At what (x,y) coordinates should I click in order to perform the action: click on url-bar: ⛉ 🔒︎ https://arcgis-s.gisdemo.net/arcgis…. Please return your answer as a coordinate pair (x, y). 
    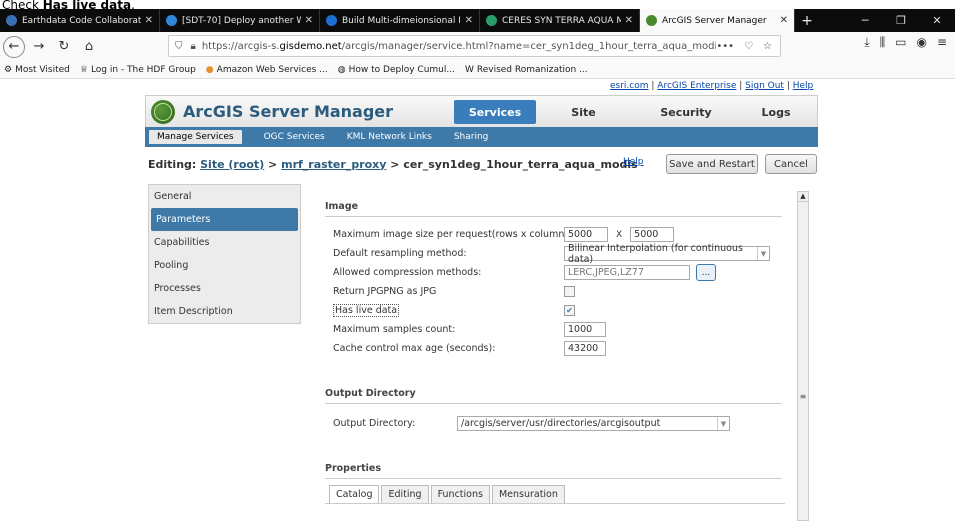
    Looking at the image, I should click on (474, 46).